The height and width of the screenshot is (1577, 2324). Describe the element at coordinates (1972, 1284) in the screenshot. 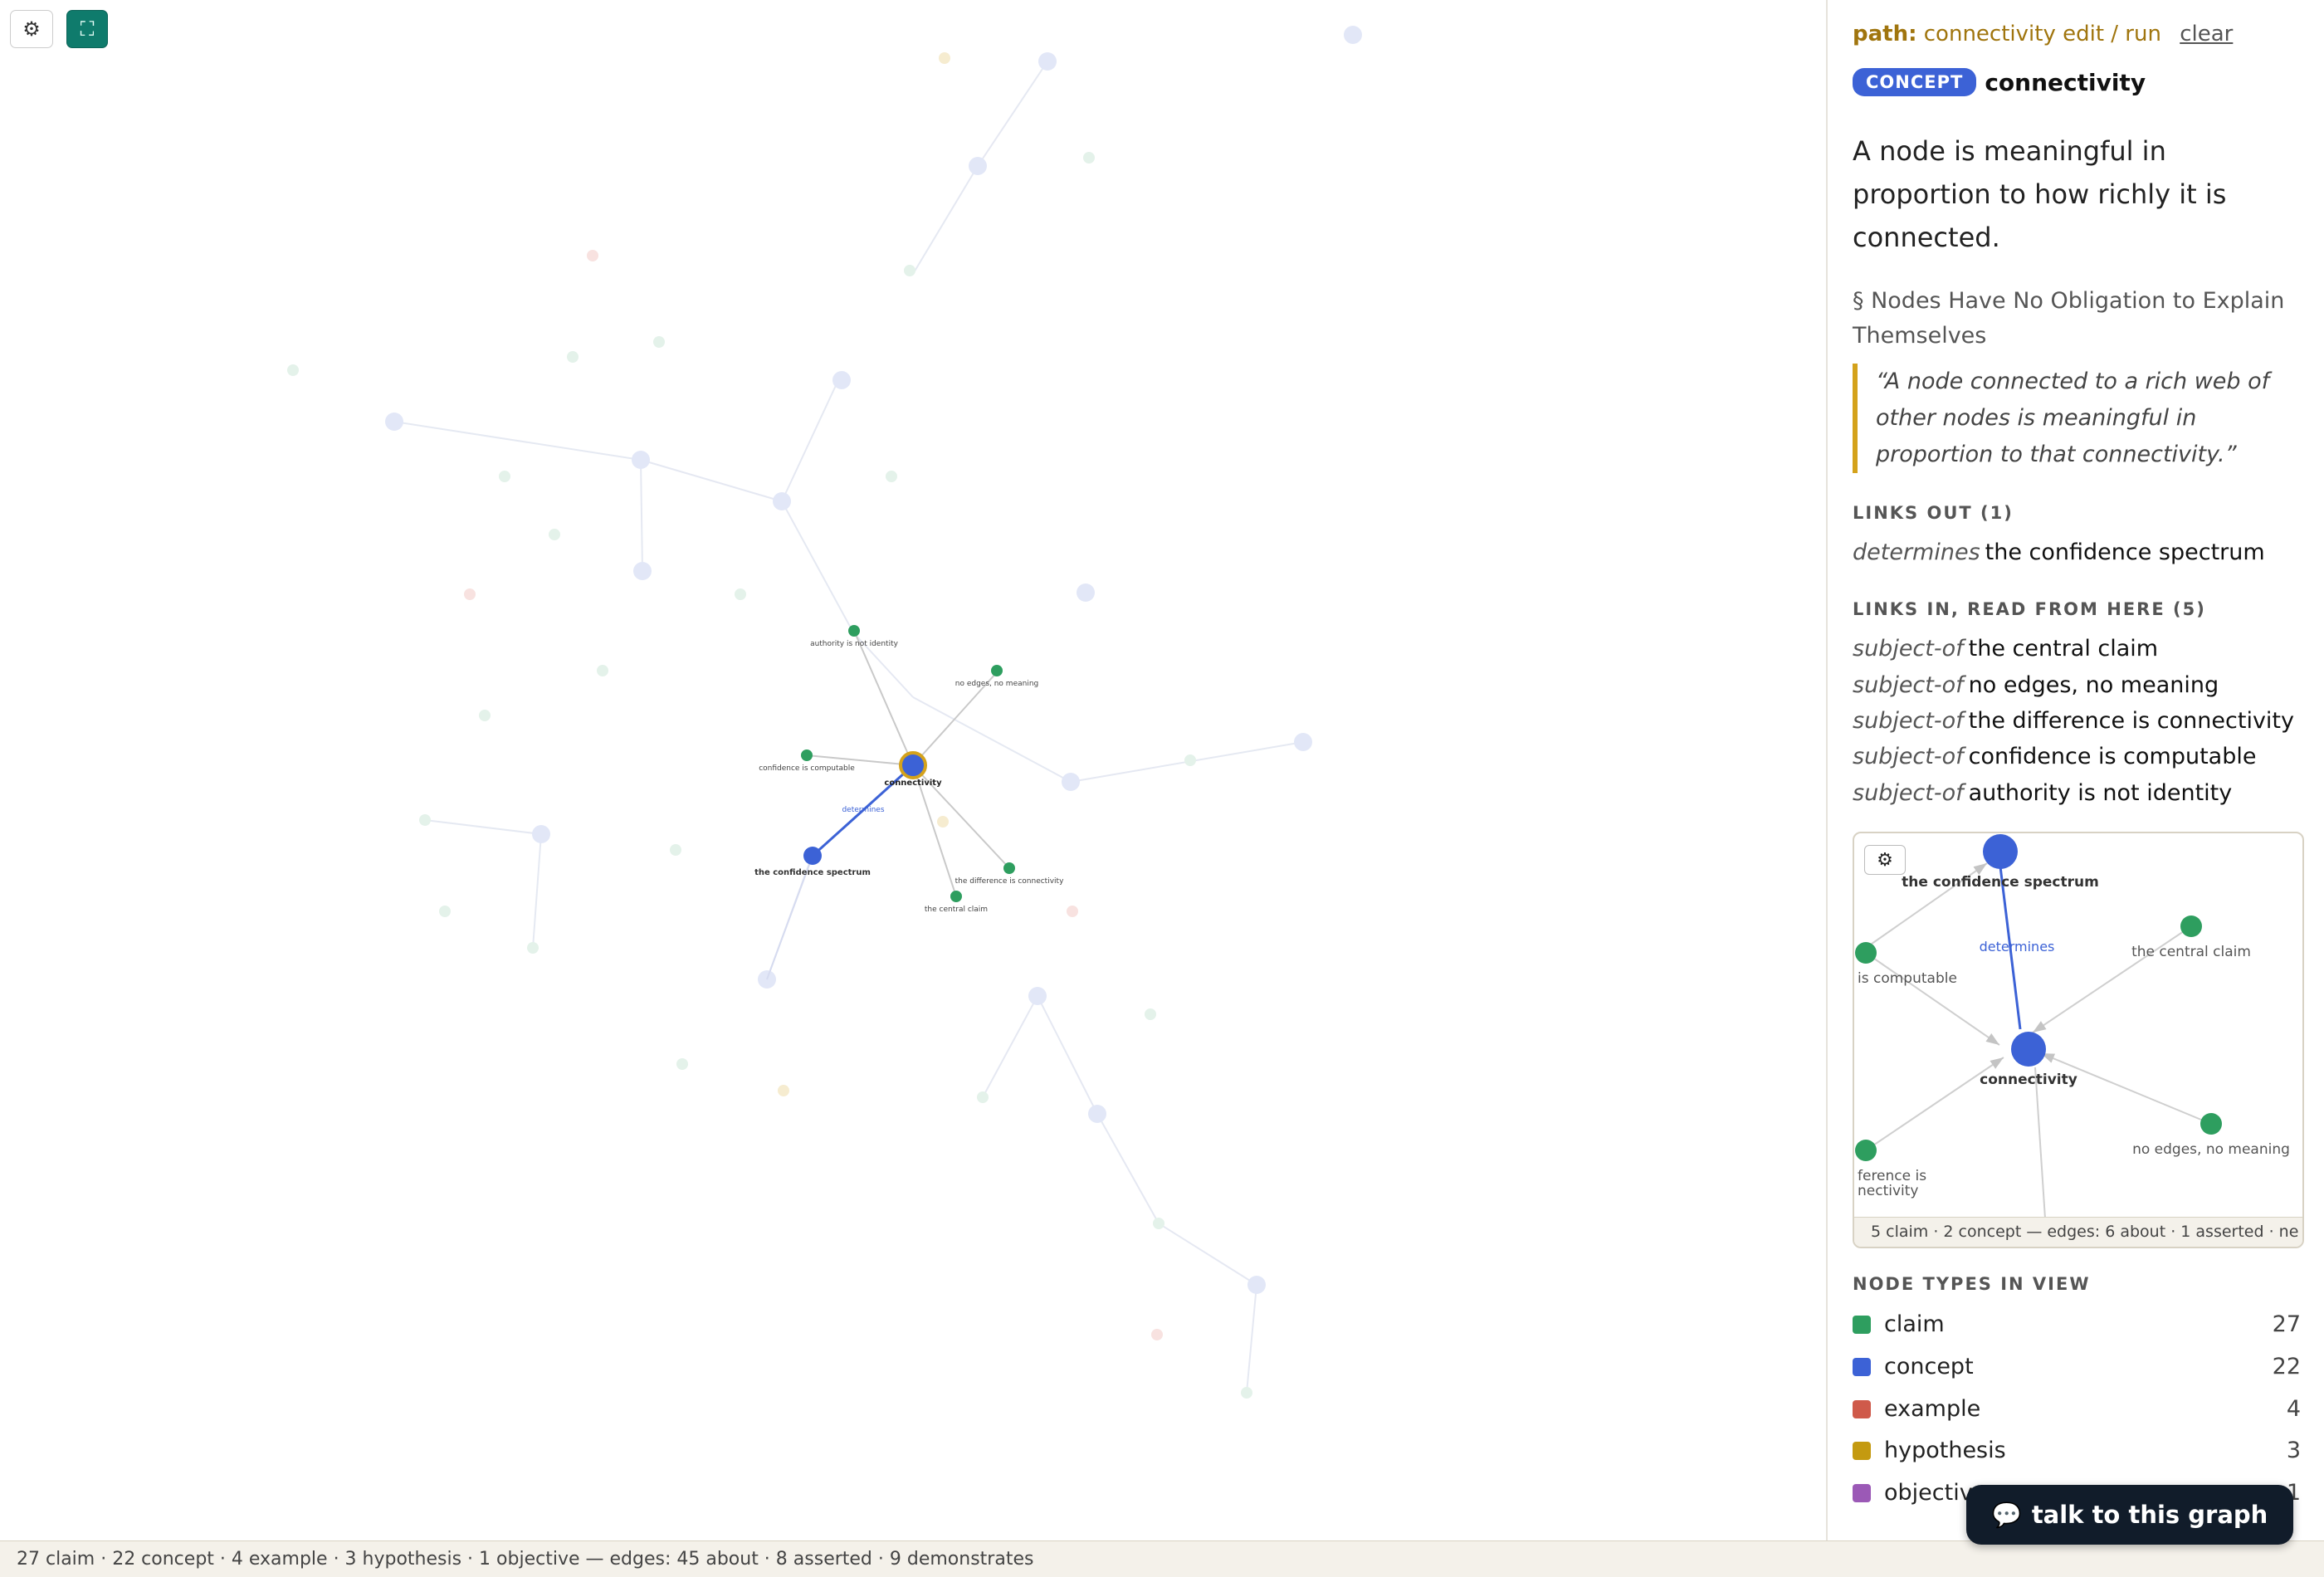

I see `node-types-heading: NODE TYPES IN VIEW` at that location.